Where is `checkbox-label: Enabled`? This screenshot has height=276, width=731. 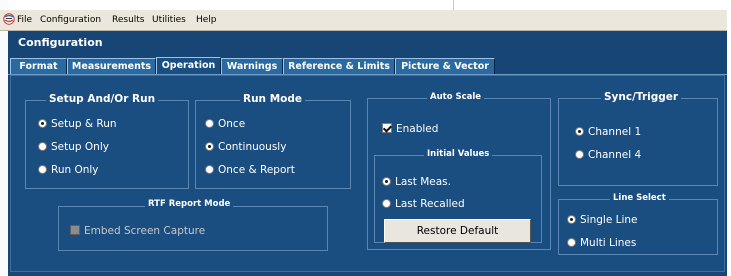
checkbox-label: Enabled is located at coordinates (417, 129).